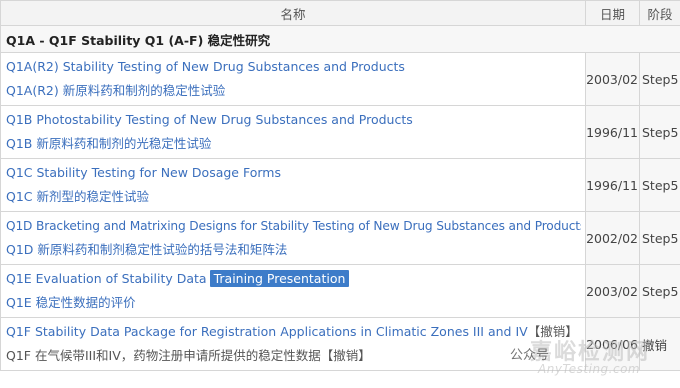  What do you see at coordinates (293, 13) in the screenshot?
I see `column-header-name: 名称` at bounding box center [293, 13].